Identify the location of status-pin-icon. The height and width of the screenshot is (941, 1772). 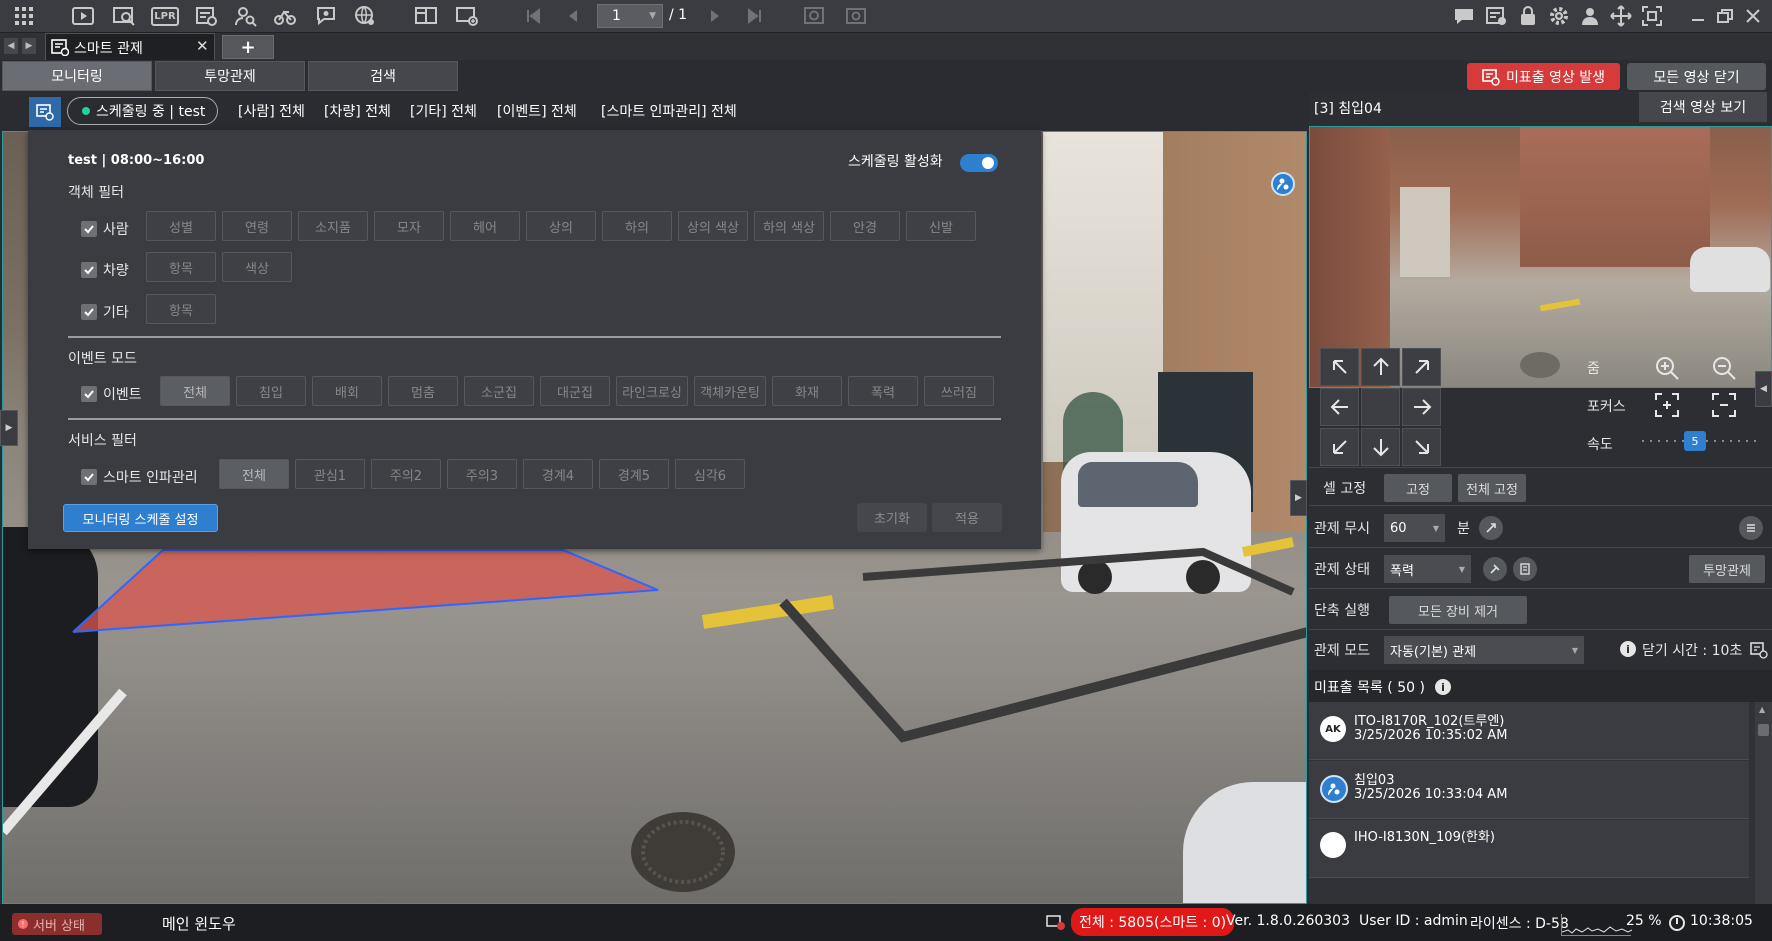
(1495, 569).